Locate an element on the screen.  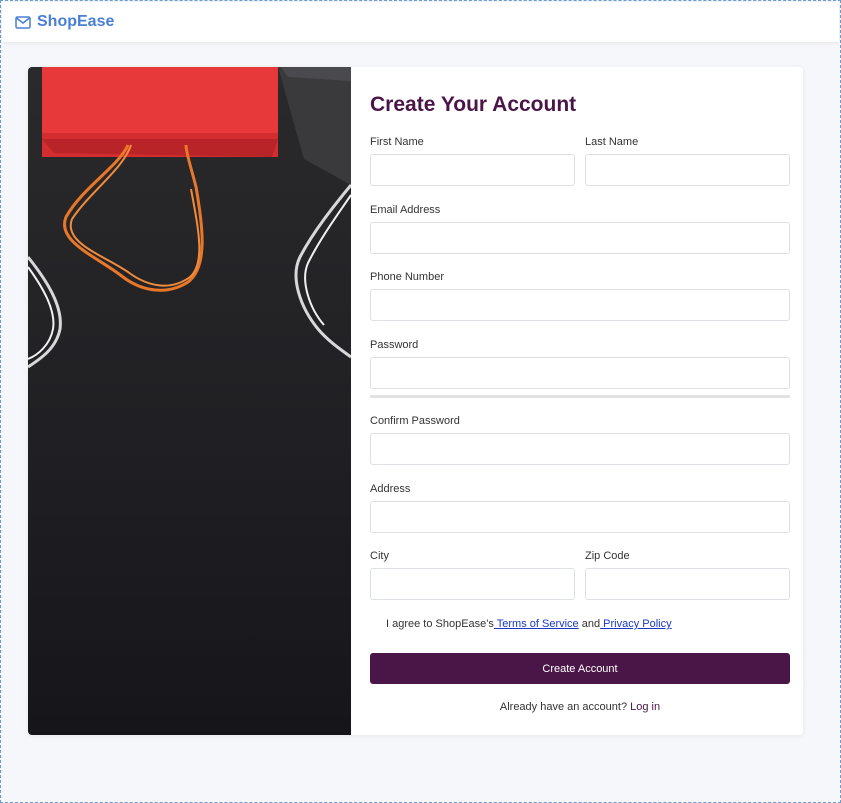
mail-icon is located at coordinates (23, 22).